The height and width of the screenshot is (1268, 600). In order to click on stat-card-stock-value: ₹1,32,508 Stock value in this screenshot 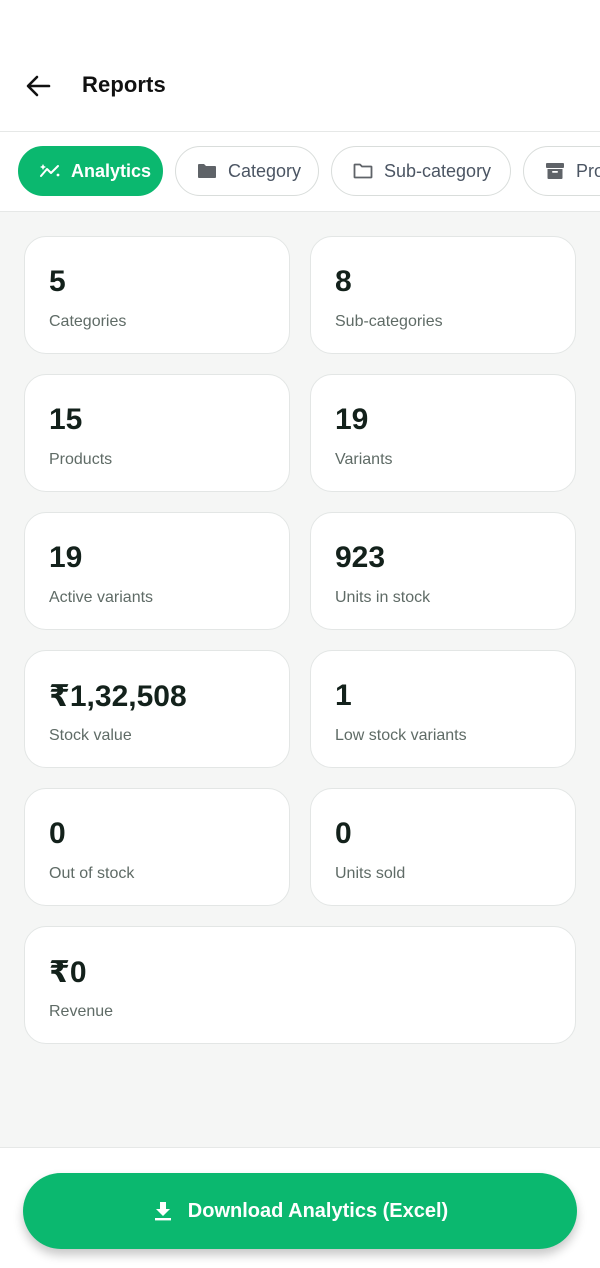, I will do `click(157, 709)`.